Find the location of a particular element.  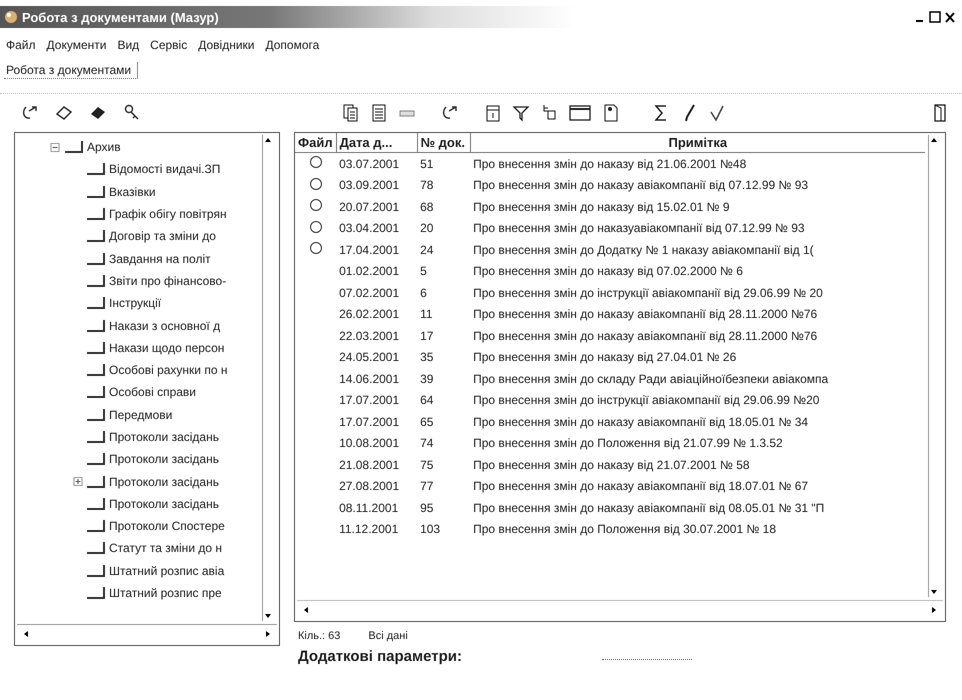

calendar-icon is located at coordinates (493, 113).